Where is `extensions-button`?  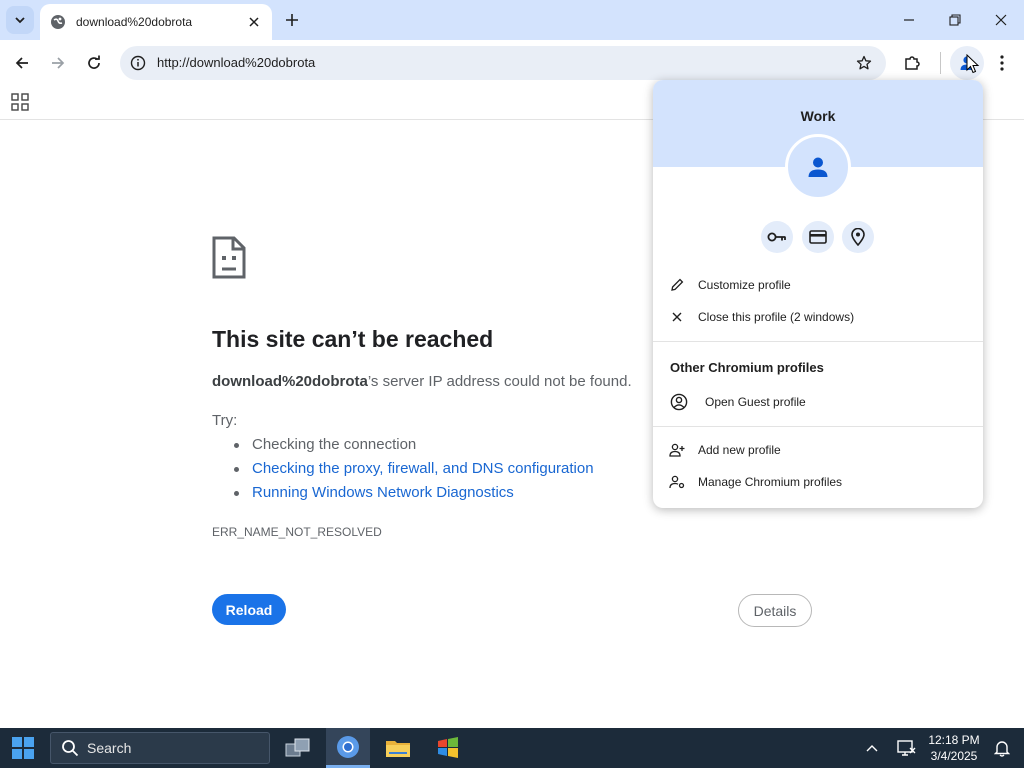
extensions-button is located at coordinates (912, 63).